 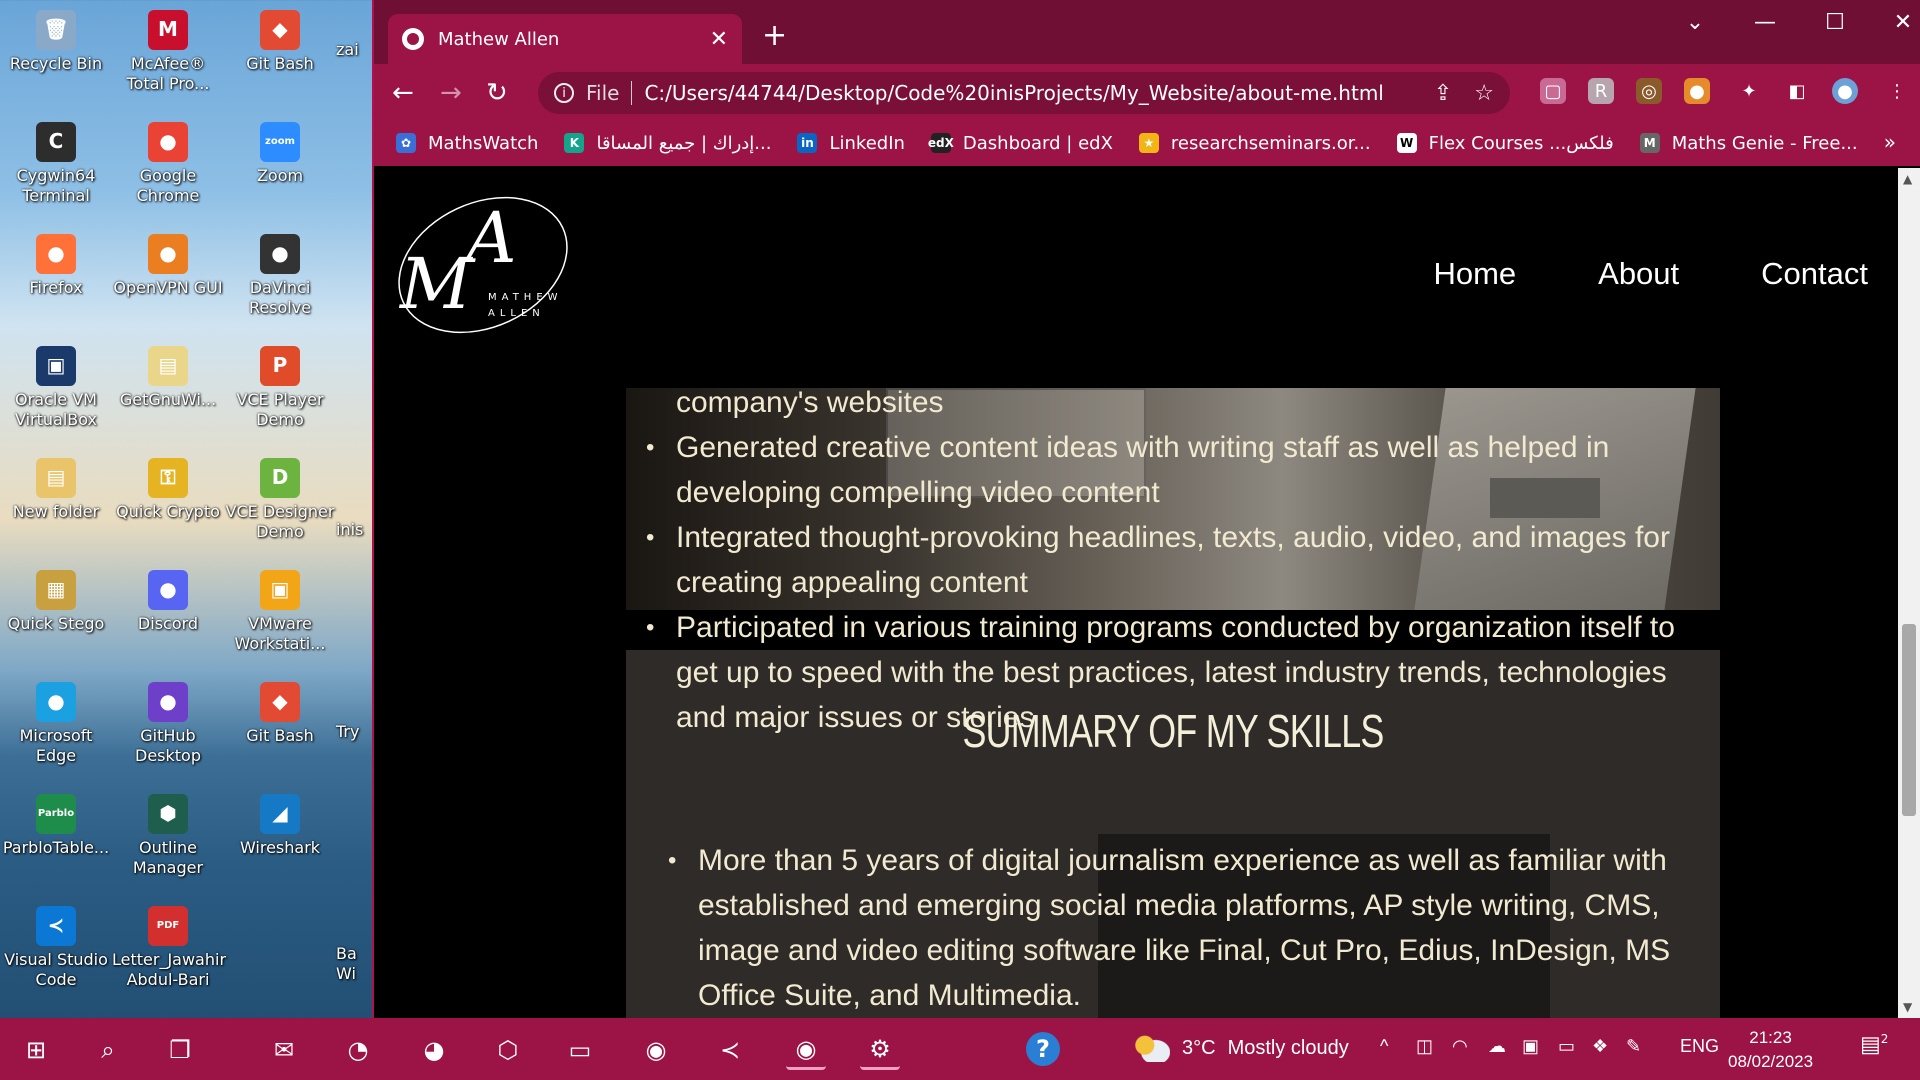 What do you see at coordinates (280, 386) in the screenshot?
I see `desktop-icon-vce-player-demo: P VCE Player Demo` at bounding box center [280, 386].